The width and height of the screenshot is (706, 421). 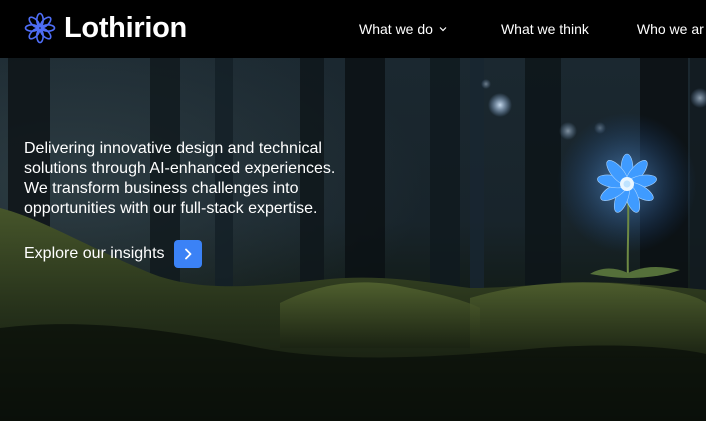 I want to click on nav-item-label: Who we ar, so click(x=670, y=29).